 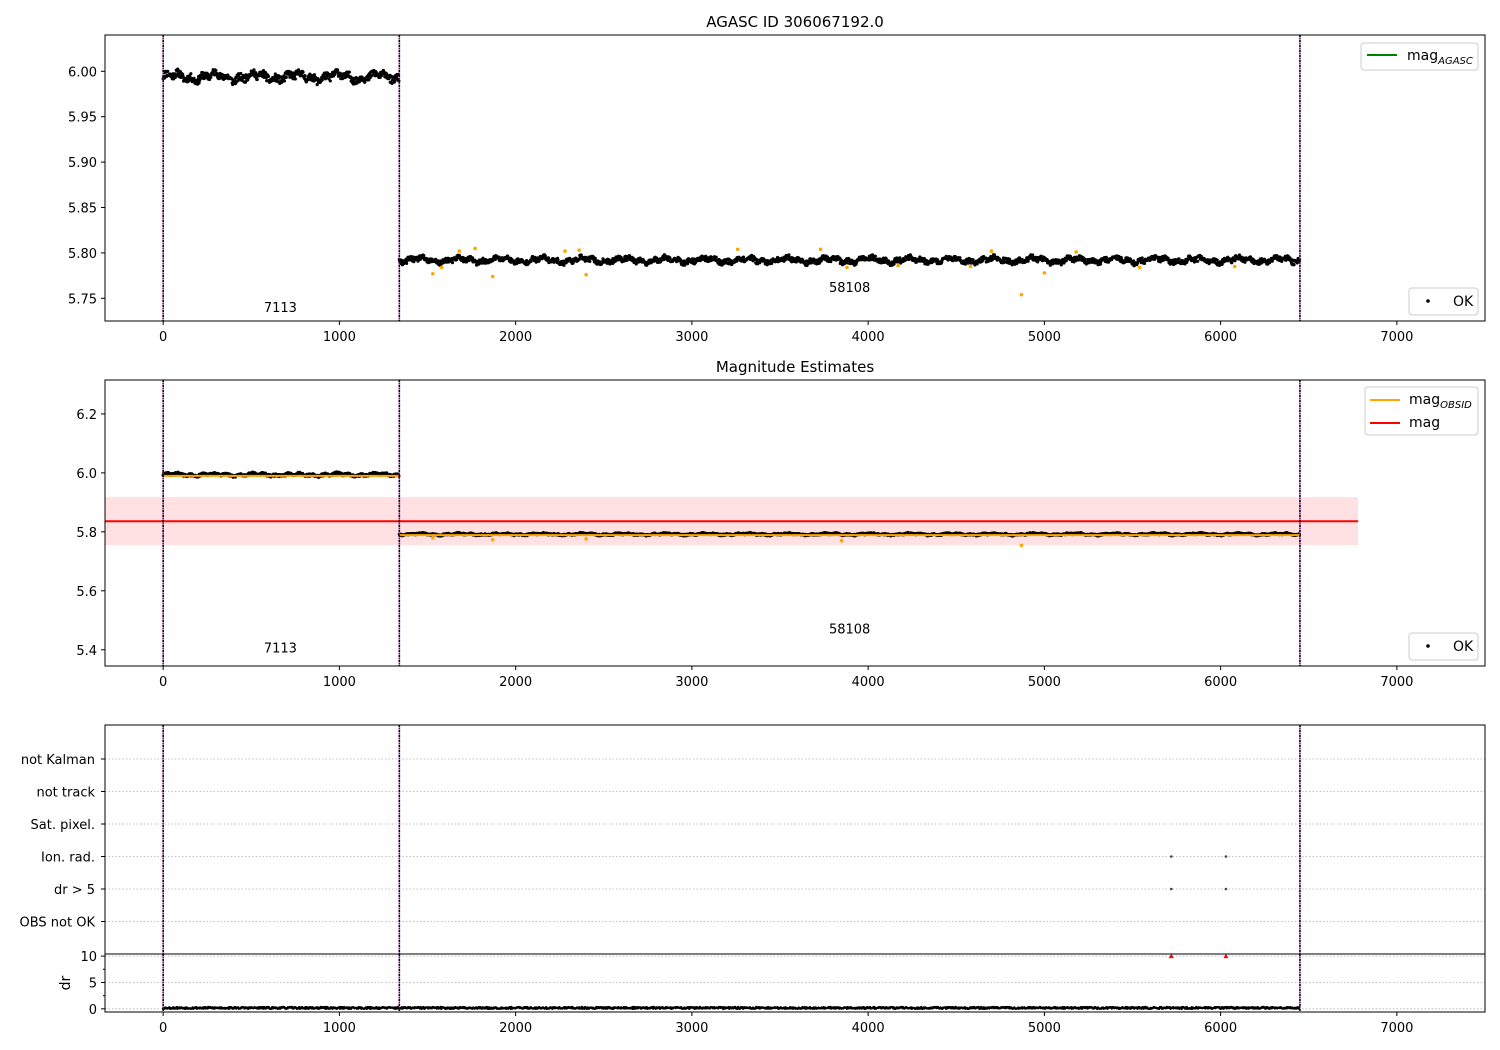 I want to click on x-tick-label: 0, so click(x=163, y=337).